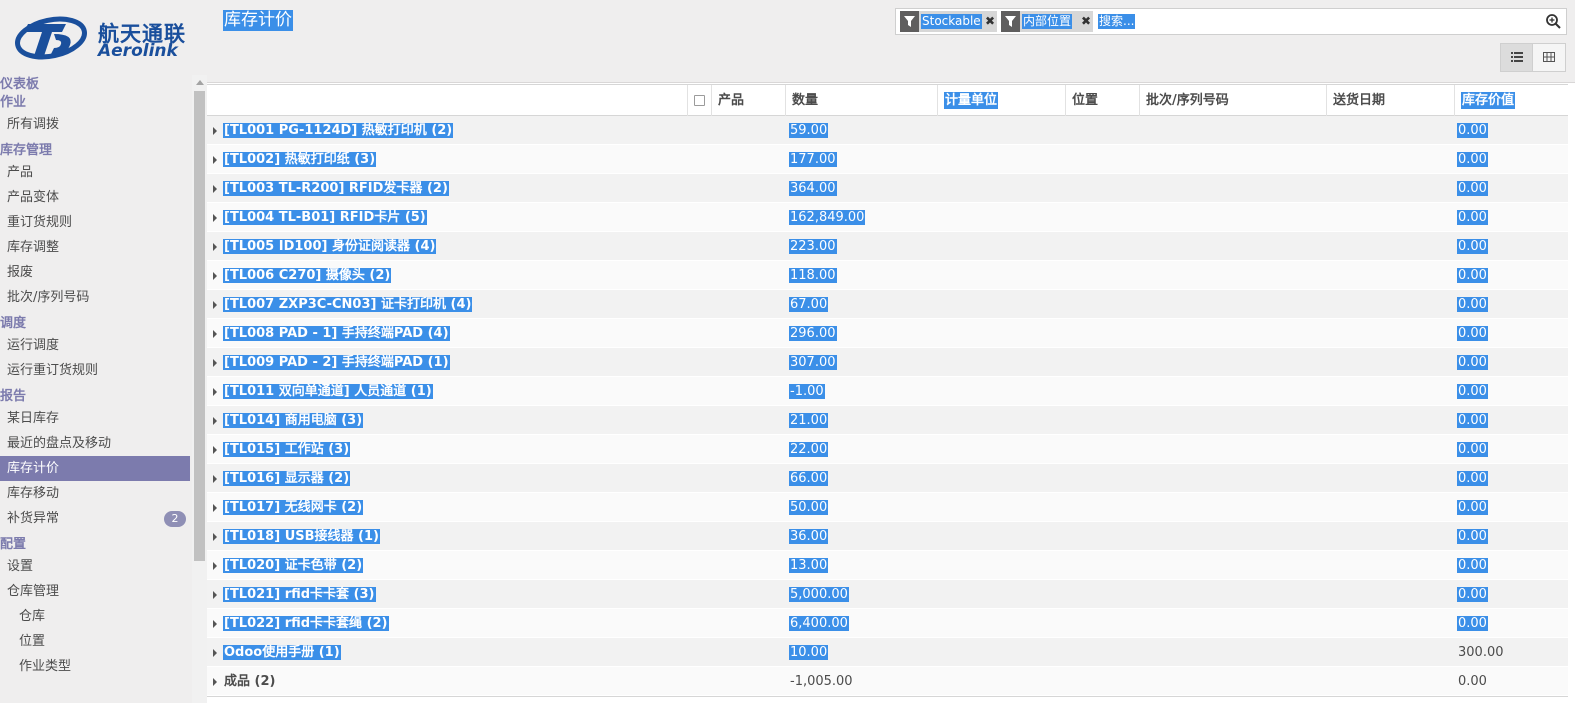  Describe the element at coordinates (887, 594) in the screenshot. I see `table-row: [TL021] rfid卡卡套 (3) 5,000.00 0.00` at that location.